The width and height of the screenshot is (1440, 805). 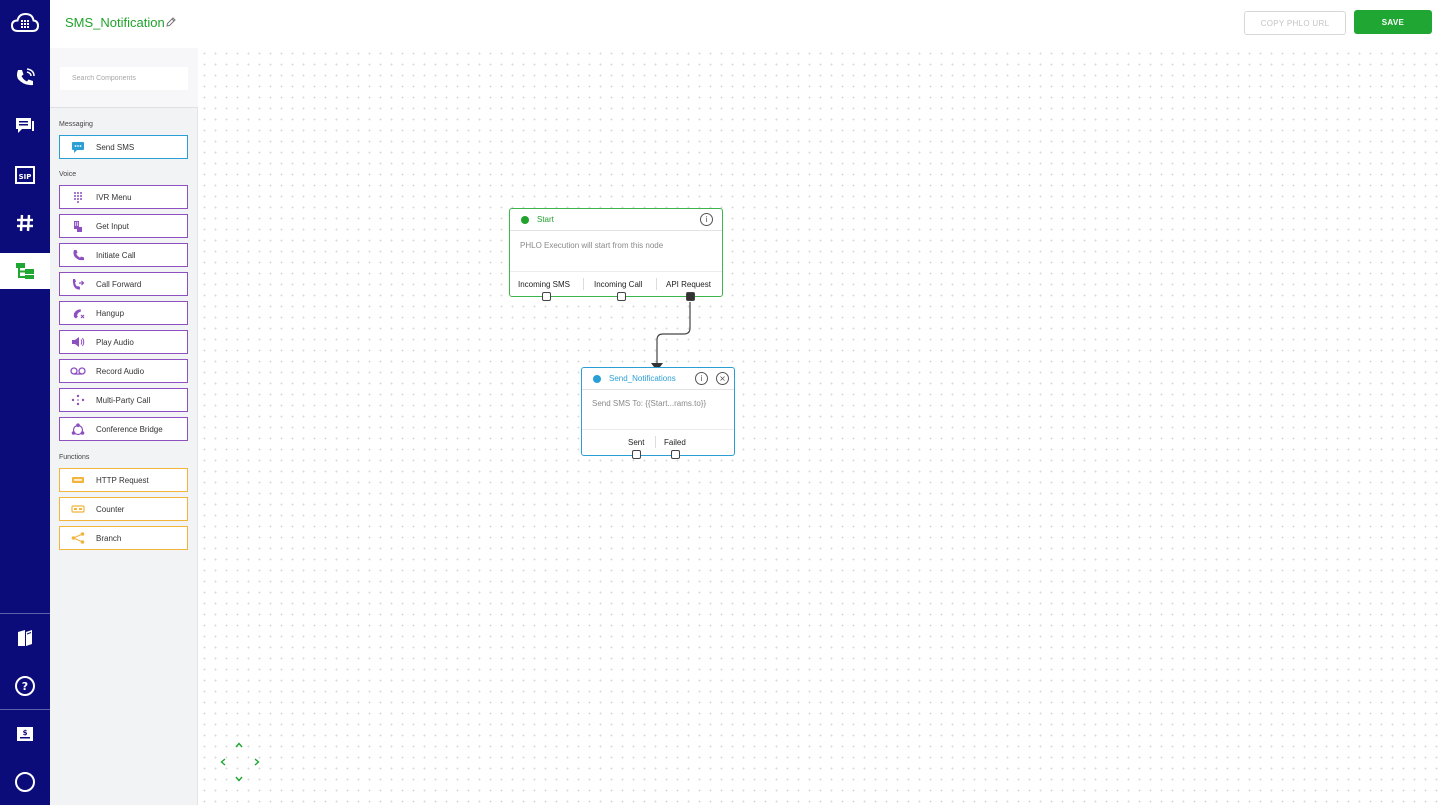 What do you see at coordinates (25, 23) in the screenshot?
I see `cloud-logo-icon` at bounding box center [25, 23].